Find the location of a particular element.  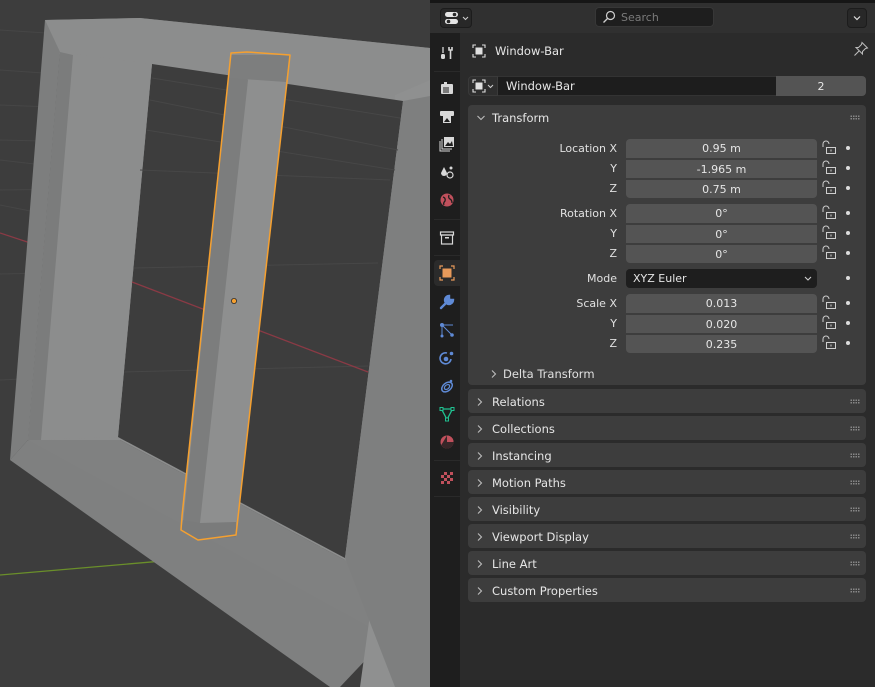

motion-paths-panel: Motion Paths is located at coordinates (667, 482).